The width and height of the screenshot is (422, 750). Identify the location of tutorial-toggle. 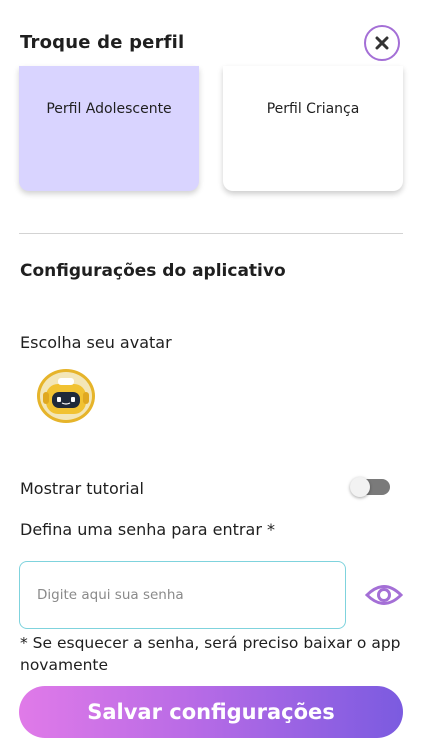
(370, 487).